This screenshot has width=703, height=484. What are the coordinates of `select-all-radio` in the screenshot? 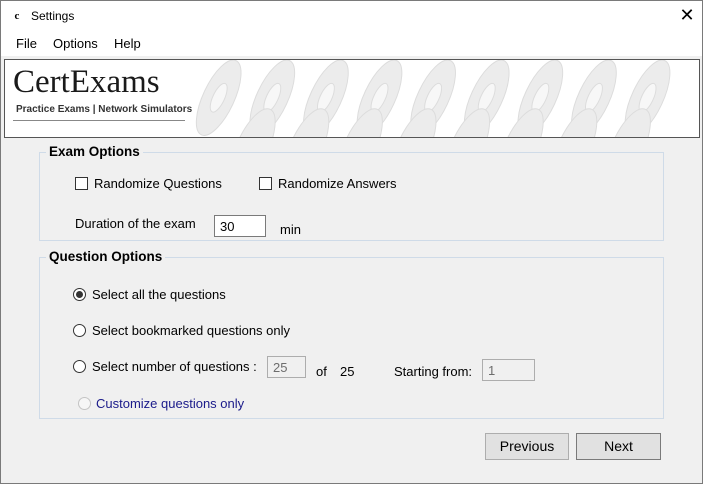 It's located at (79, 294).